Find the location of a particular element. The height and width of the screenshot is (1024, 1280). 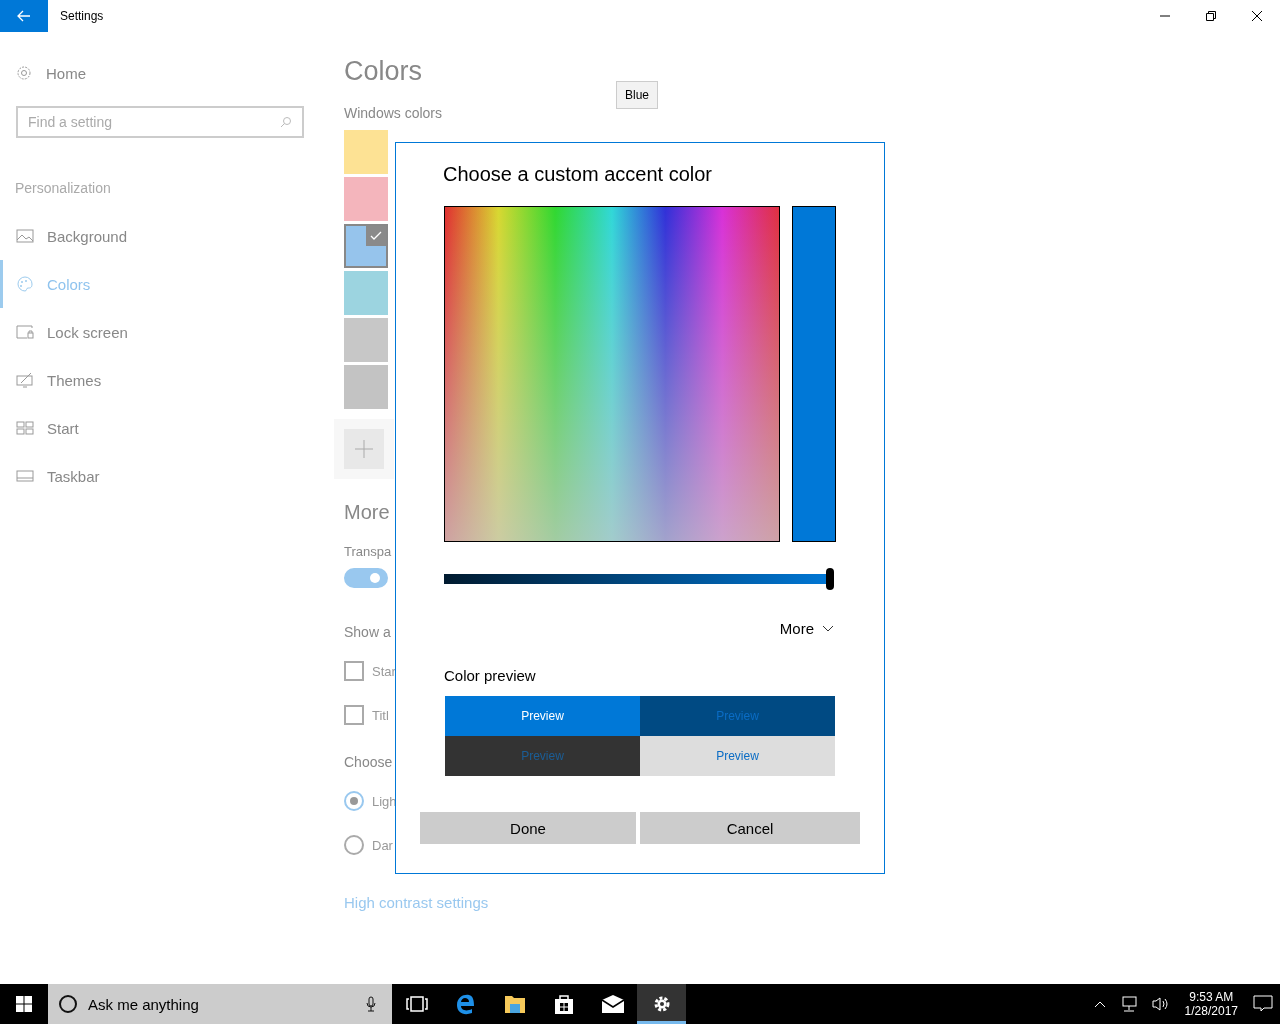

palette-icon is located at coordinates (25, 284).